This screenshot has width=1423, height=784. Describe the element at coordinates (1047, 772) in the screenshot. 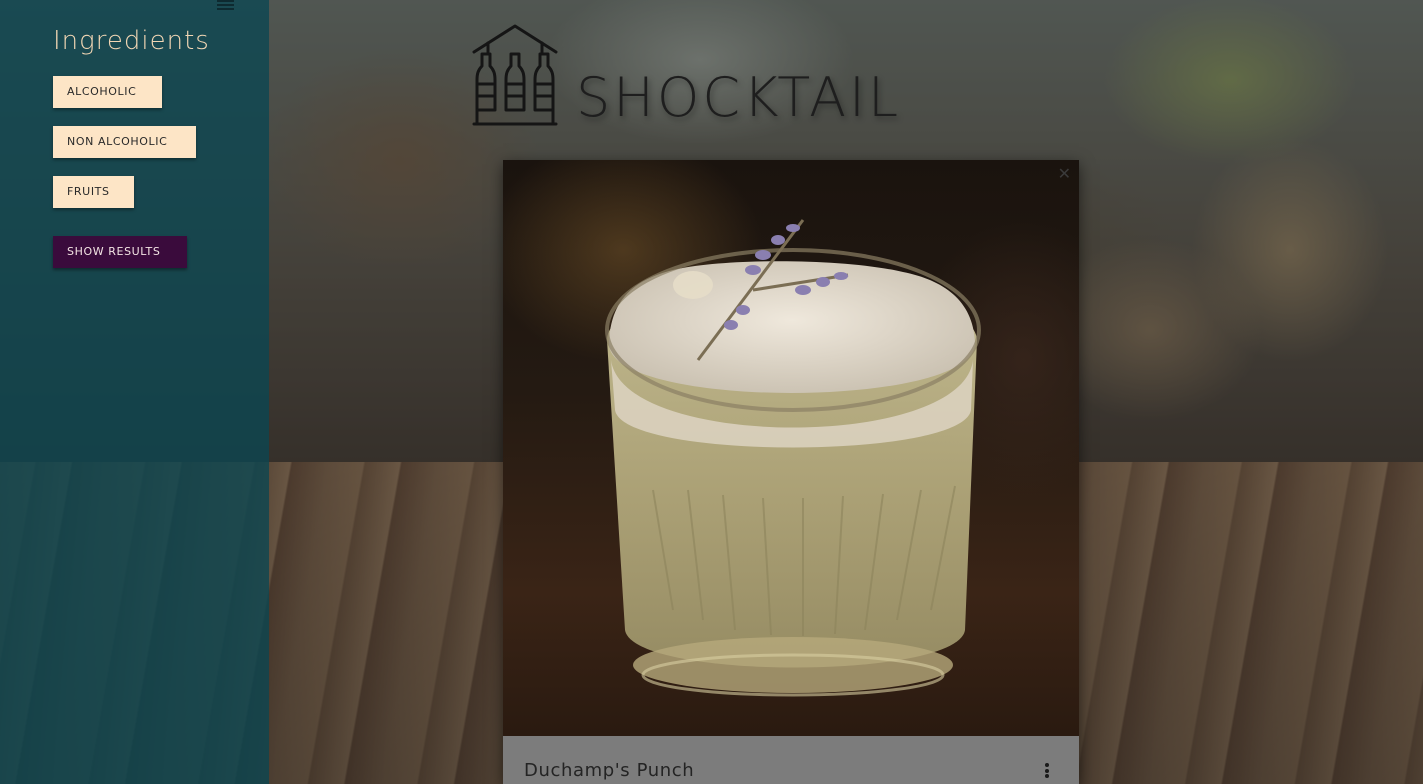

I see `more-vert-icon` at that location.